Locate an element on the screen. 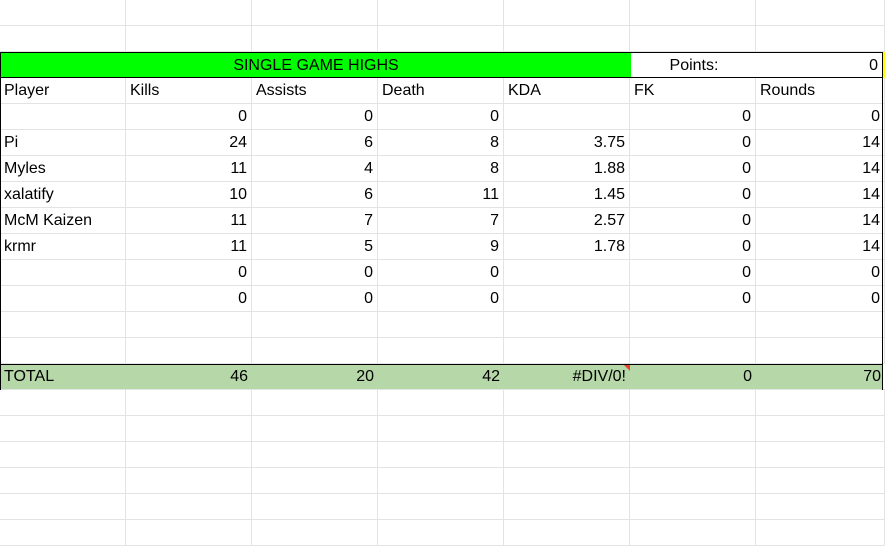  table-cell-player: Pi is located at coordinates (63, 143).